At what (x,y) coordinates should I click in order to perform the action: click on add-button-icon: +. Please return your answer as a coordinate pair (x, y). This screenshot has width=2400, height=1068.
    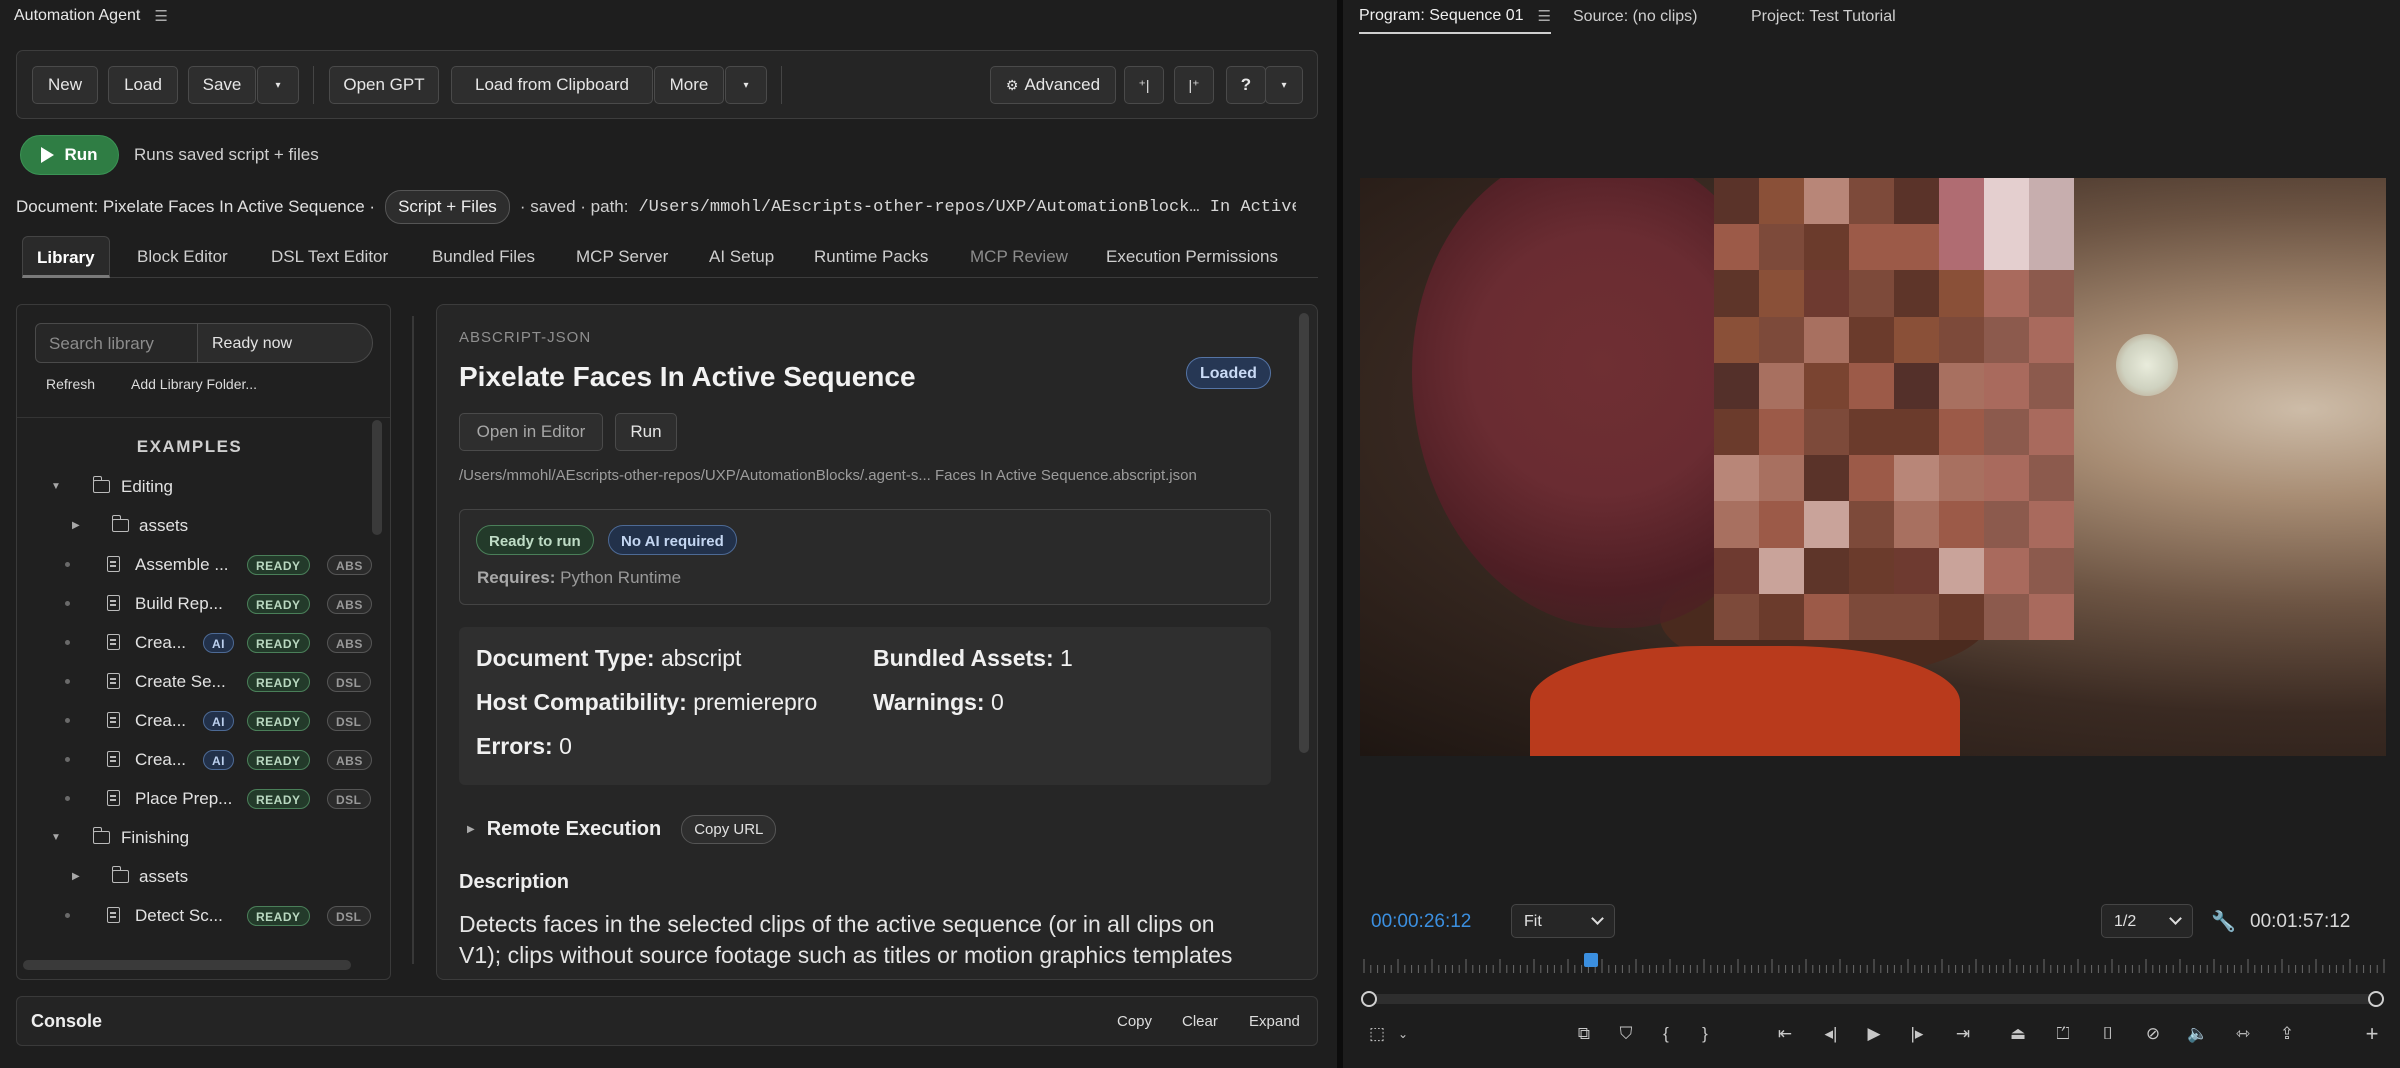
    Looking at the image, I should click on (2372, 1033).